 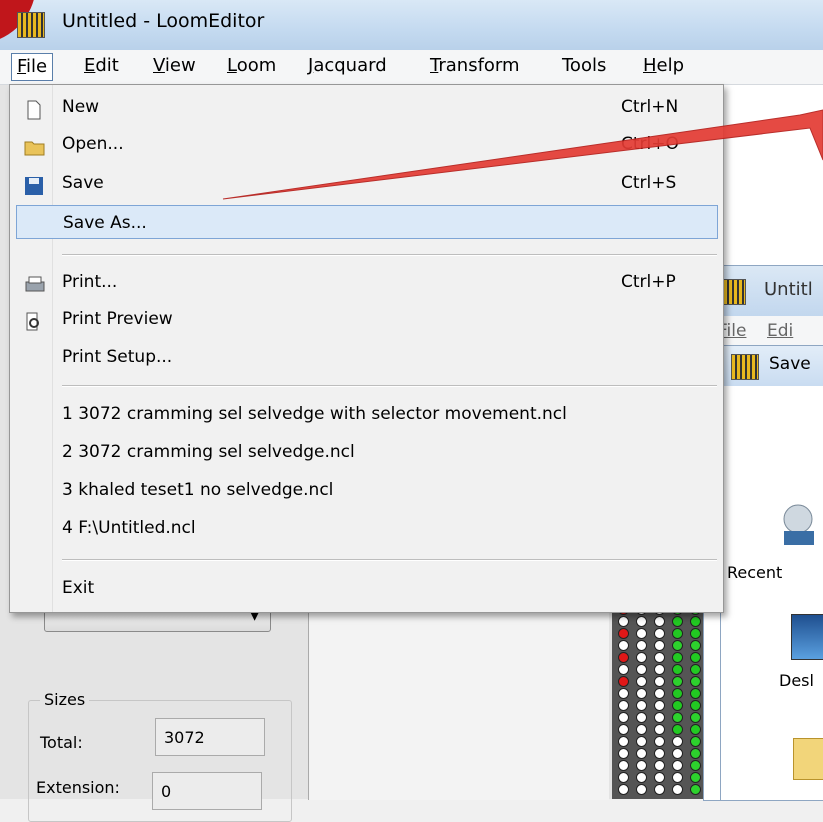 I want to click on second-window-title: Untitl, so click(x=788, y=289).